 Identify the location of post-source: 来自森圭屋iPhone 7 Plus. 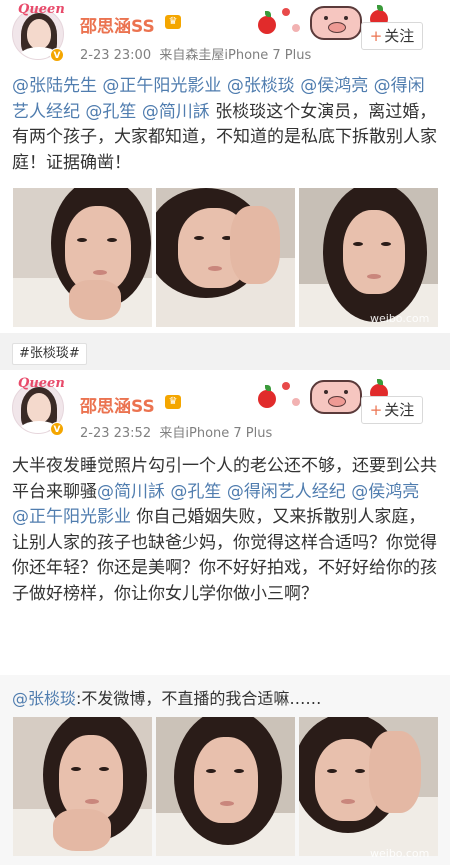
(235, 55).